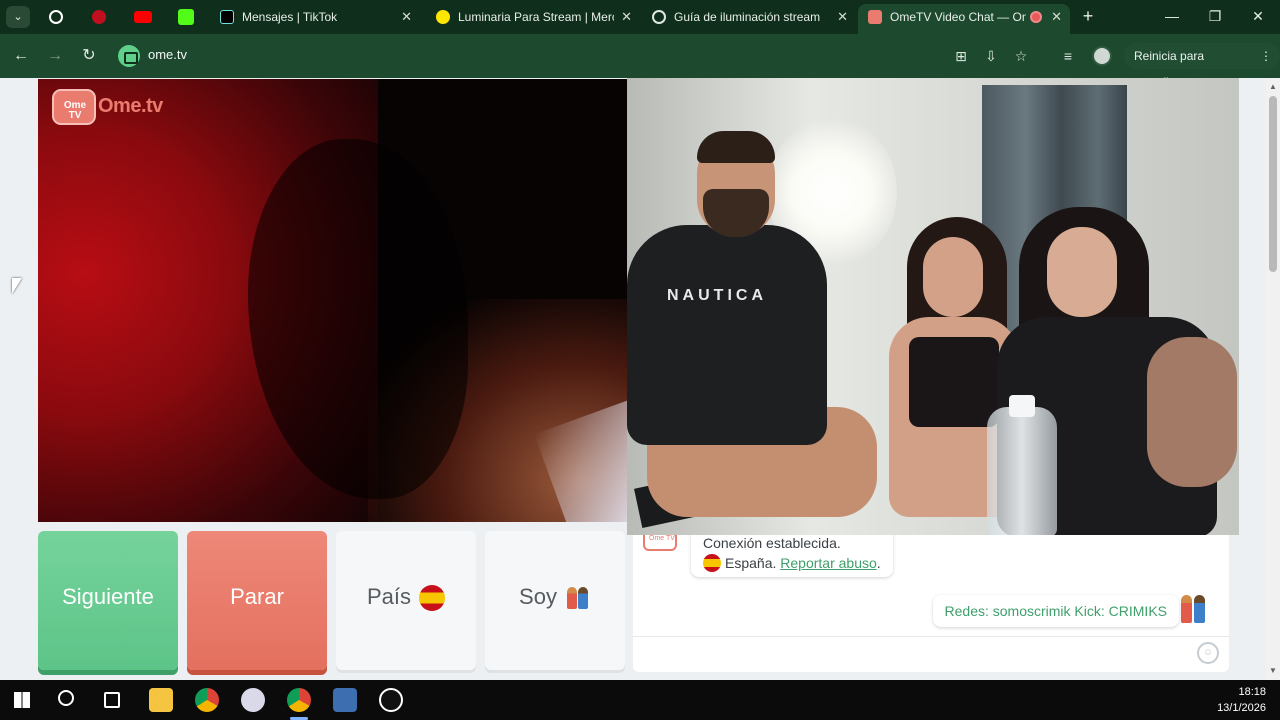 This screenshot has height=720, width=1280. Describe the element at coordinates (443, 17) in the screenshot. I see `mercadolibre-icon` at that location.